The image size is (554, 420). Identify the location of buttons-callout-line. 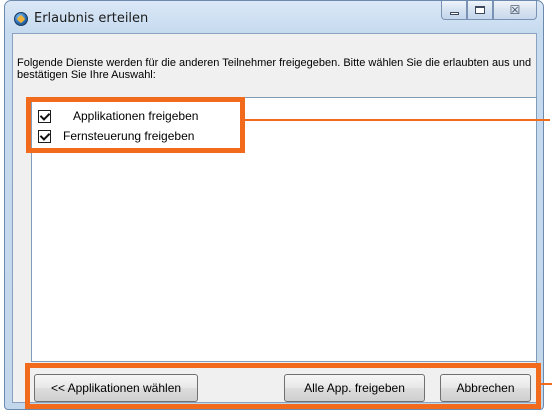
(546, 384).